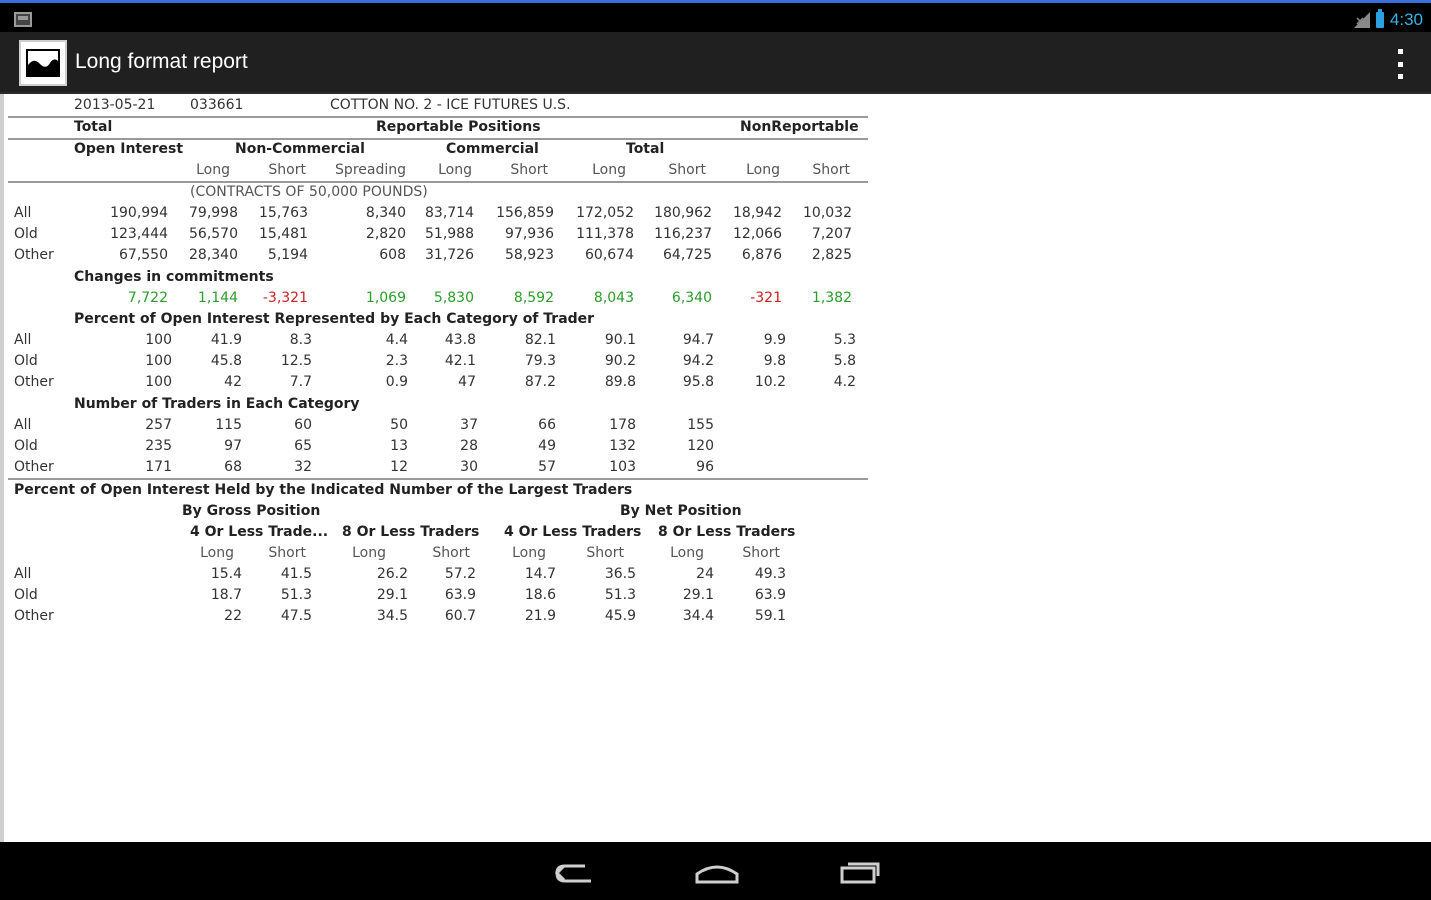  I want to click on cell: 12, so click(399, 467).